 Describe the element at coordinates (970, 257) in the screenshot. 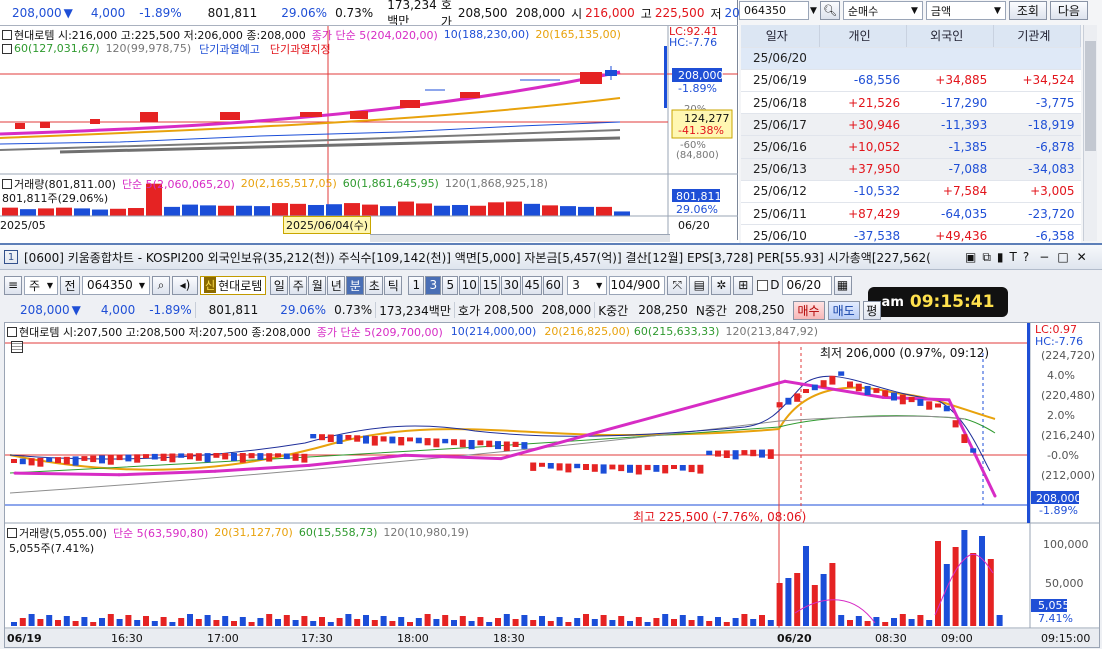

I see `window-layout-icon: ▣` at that location.